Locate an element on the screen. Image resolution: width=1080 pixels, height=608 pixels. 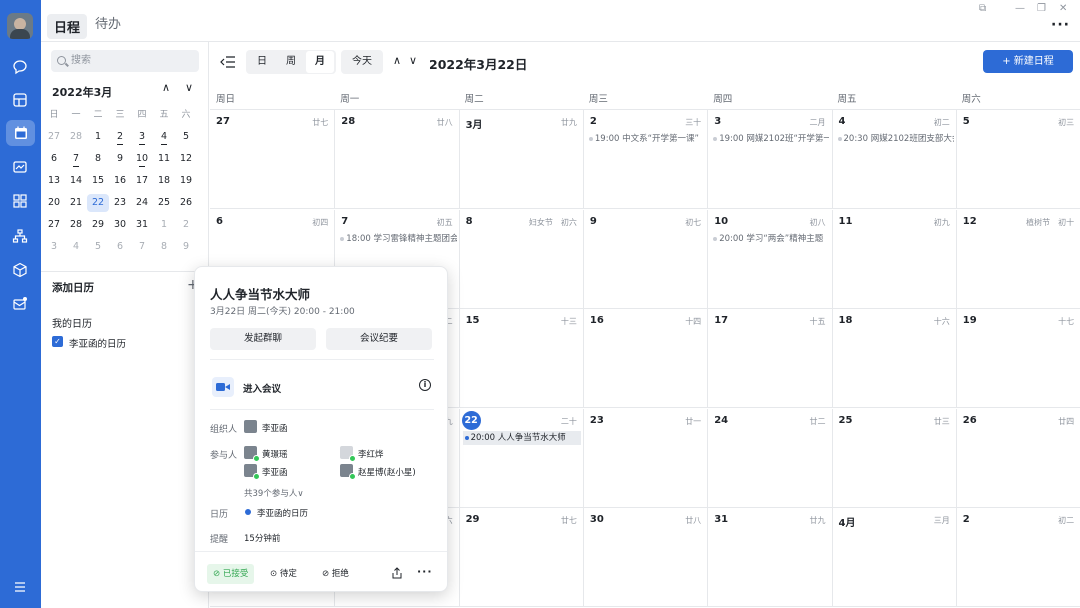
mini-day: 22 is located at coordinates (98, 203).